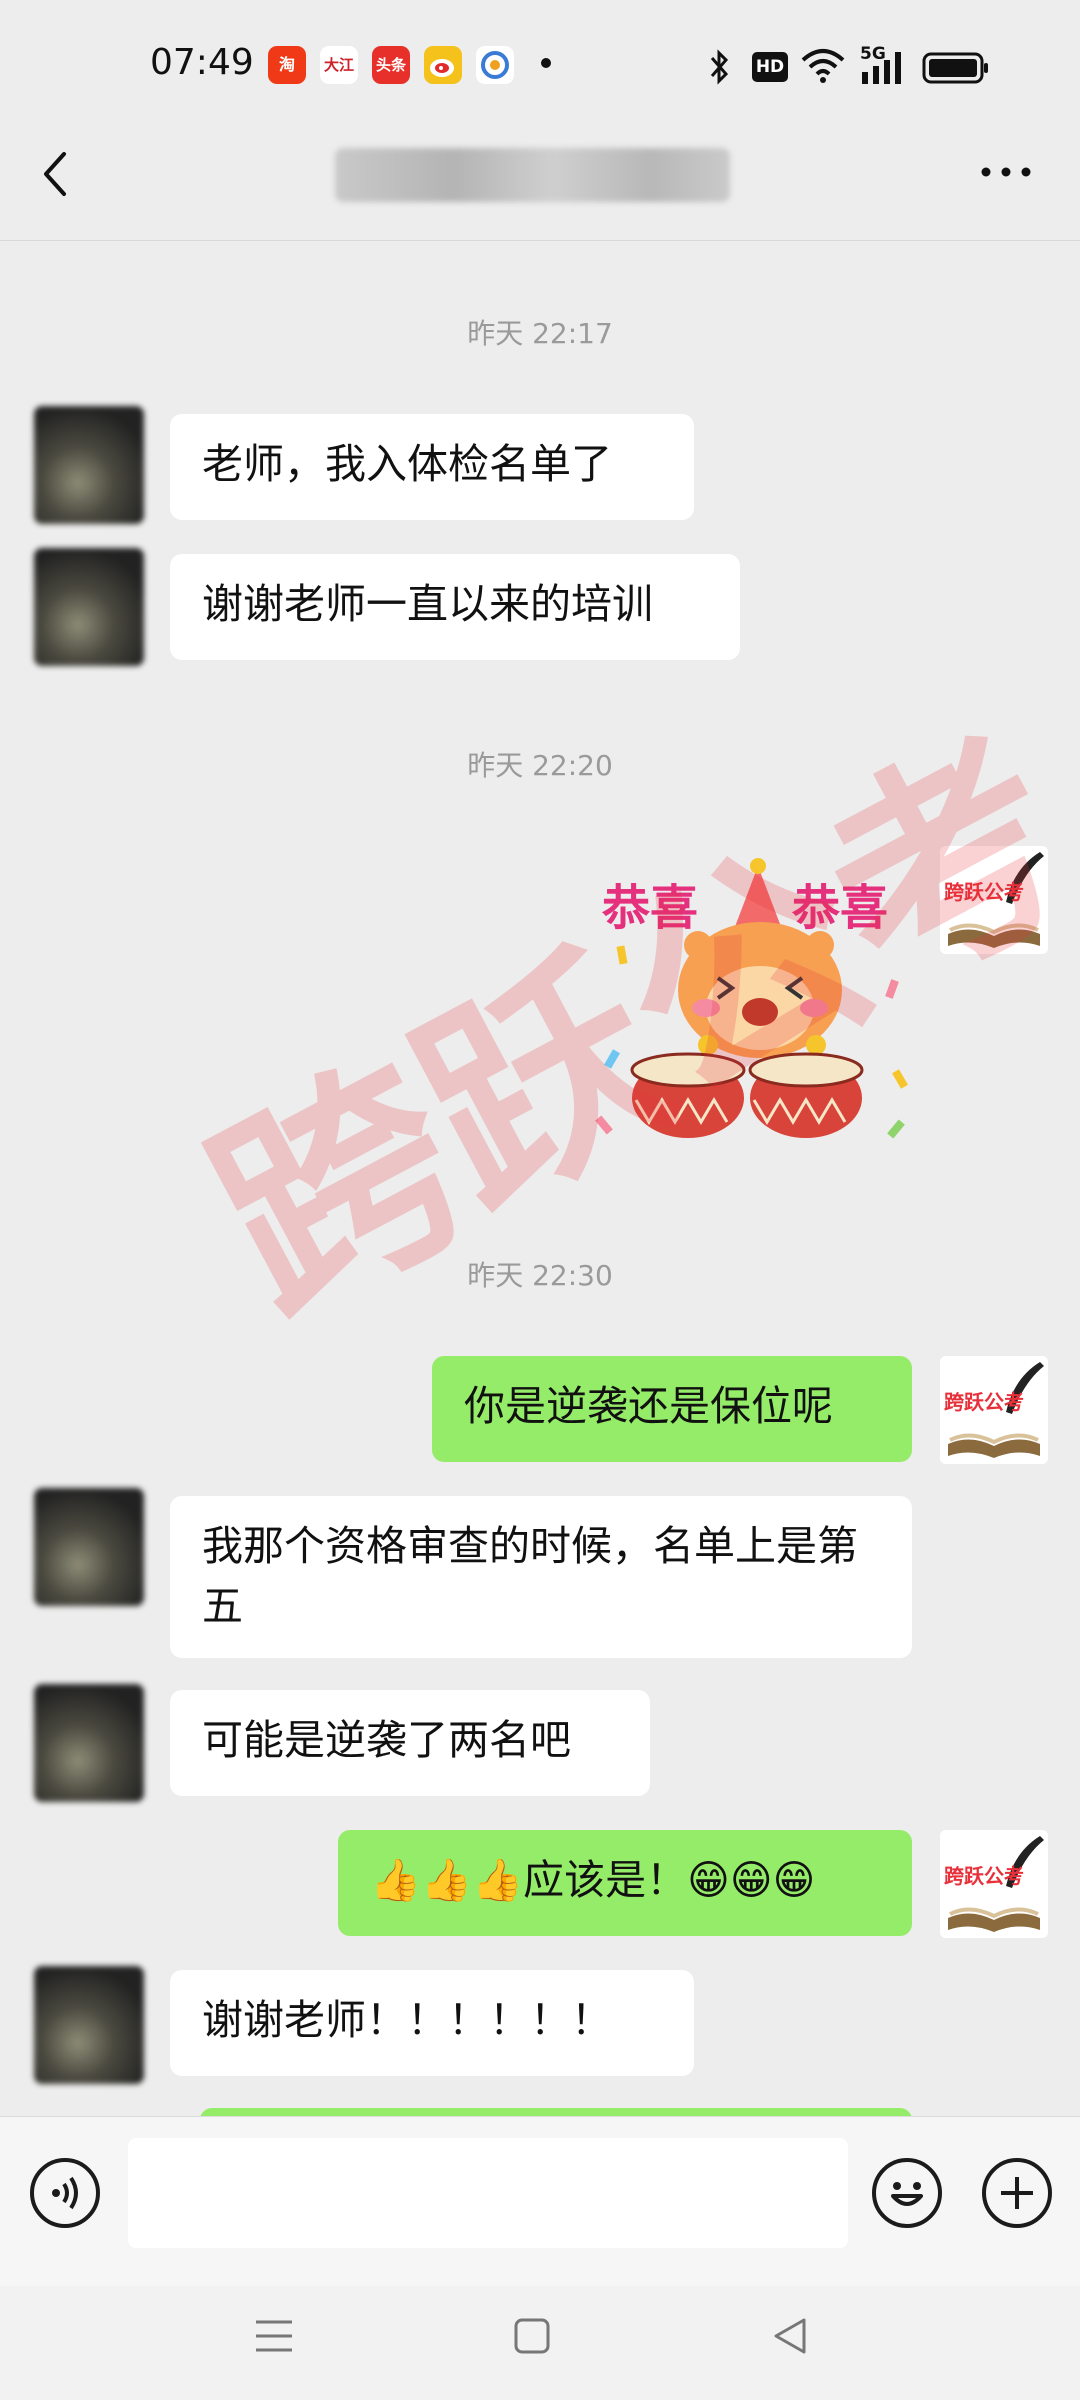  What do you see at coordinates (770, 67) in the screenshot?
I see `hd-icon: HD` at bounding box center [770, 67].